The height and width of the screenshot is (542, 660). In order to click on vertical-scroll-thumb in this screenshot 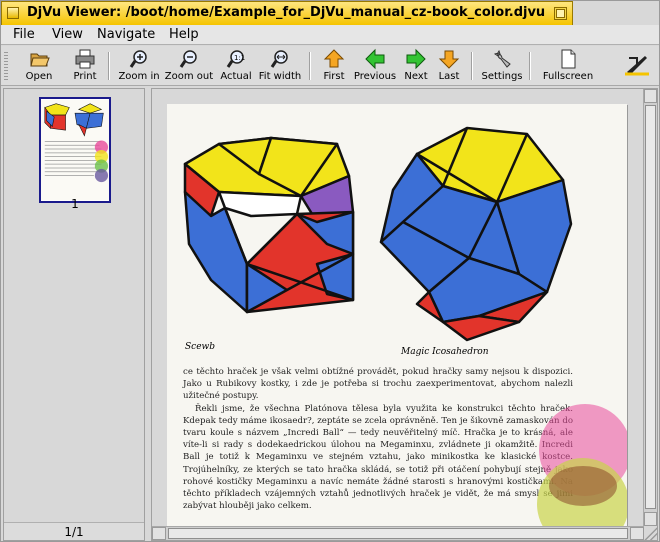, I will do `click(650, 307)`.